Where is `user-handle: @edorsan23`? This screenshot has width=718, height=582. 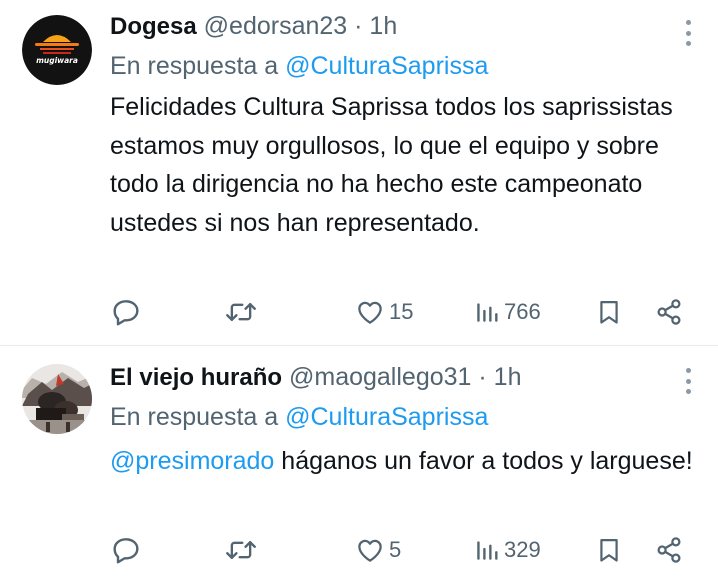
user-handle: @edorsan23 is located at coordinates (276, 26).